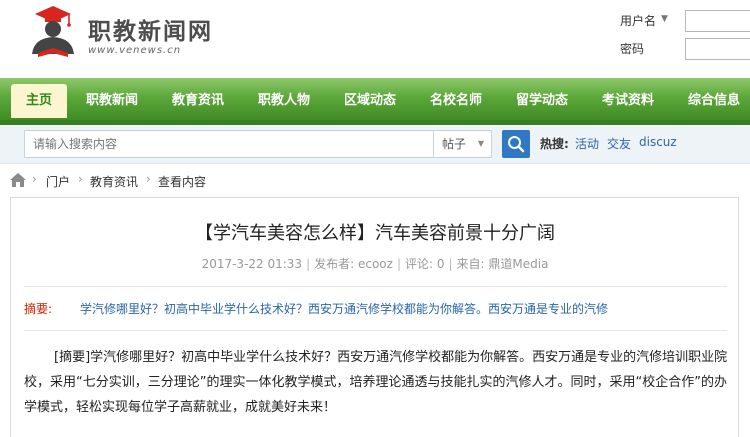 The width and height of the screenshot is (750, 437). I want to click on search-type-label: 帖子, so click(454, 144).